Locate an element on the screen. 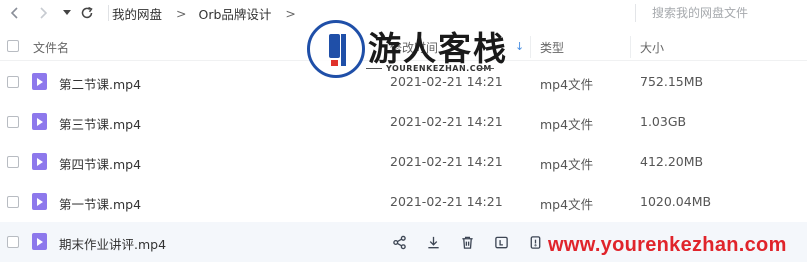 Image resolution: width=807 pixels, height=263 pixels. row-actions is located at coordinates (467, 242).